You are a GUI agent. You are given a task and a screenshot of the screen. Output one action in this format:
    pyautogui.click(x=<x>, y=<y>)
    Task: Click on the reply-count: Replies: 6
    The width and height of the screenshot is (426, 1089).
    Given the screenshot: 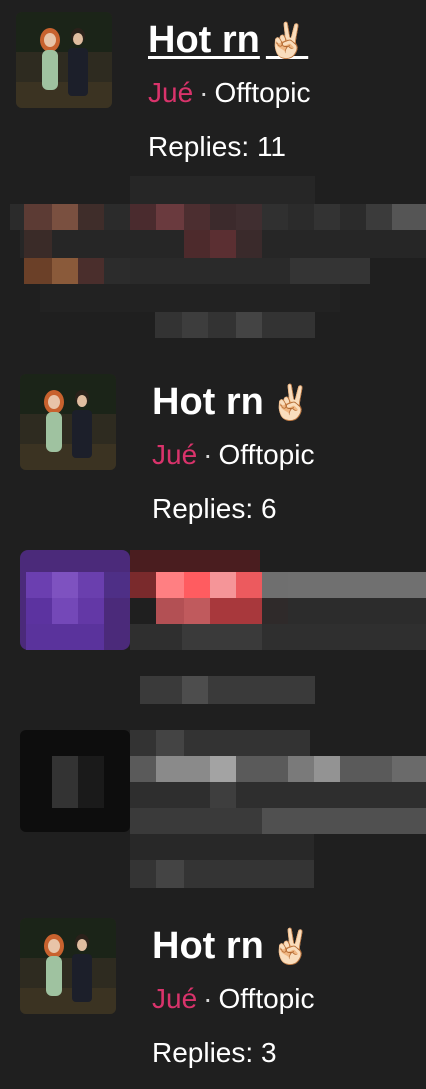 What is the action you would take?
    pyautogui.click(x=214, y=508)
    